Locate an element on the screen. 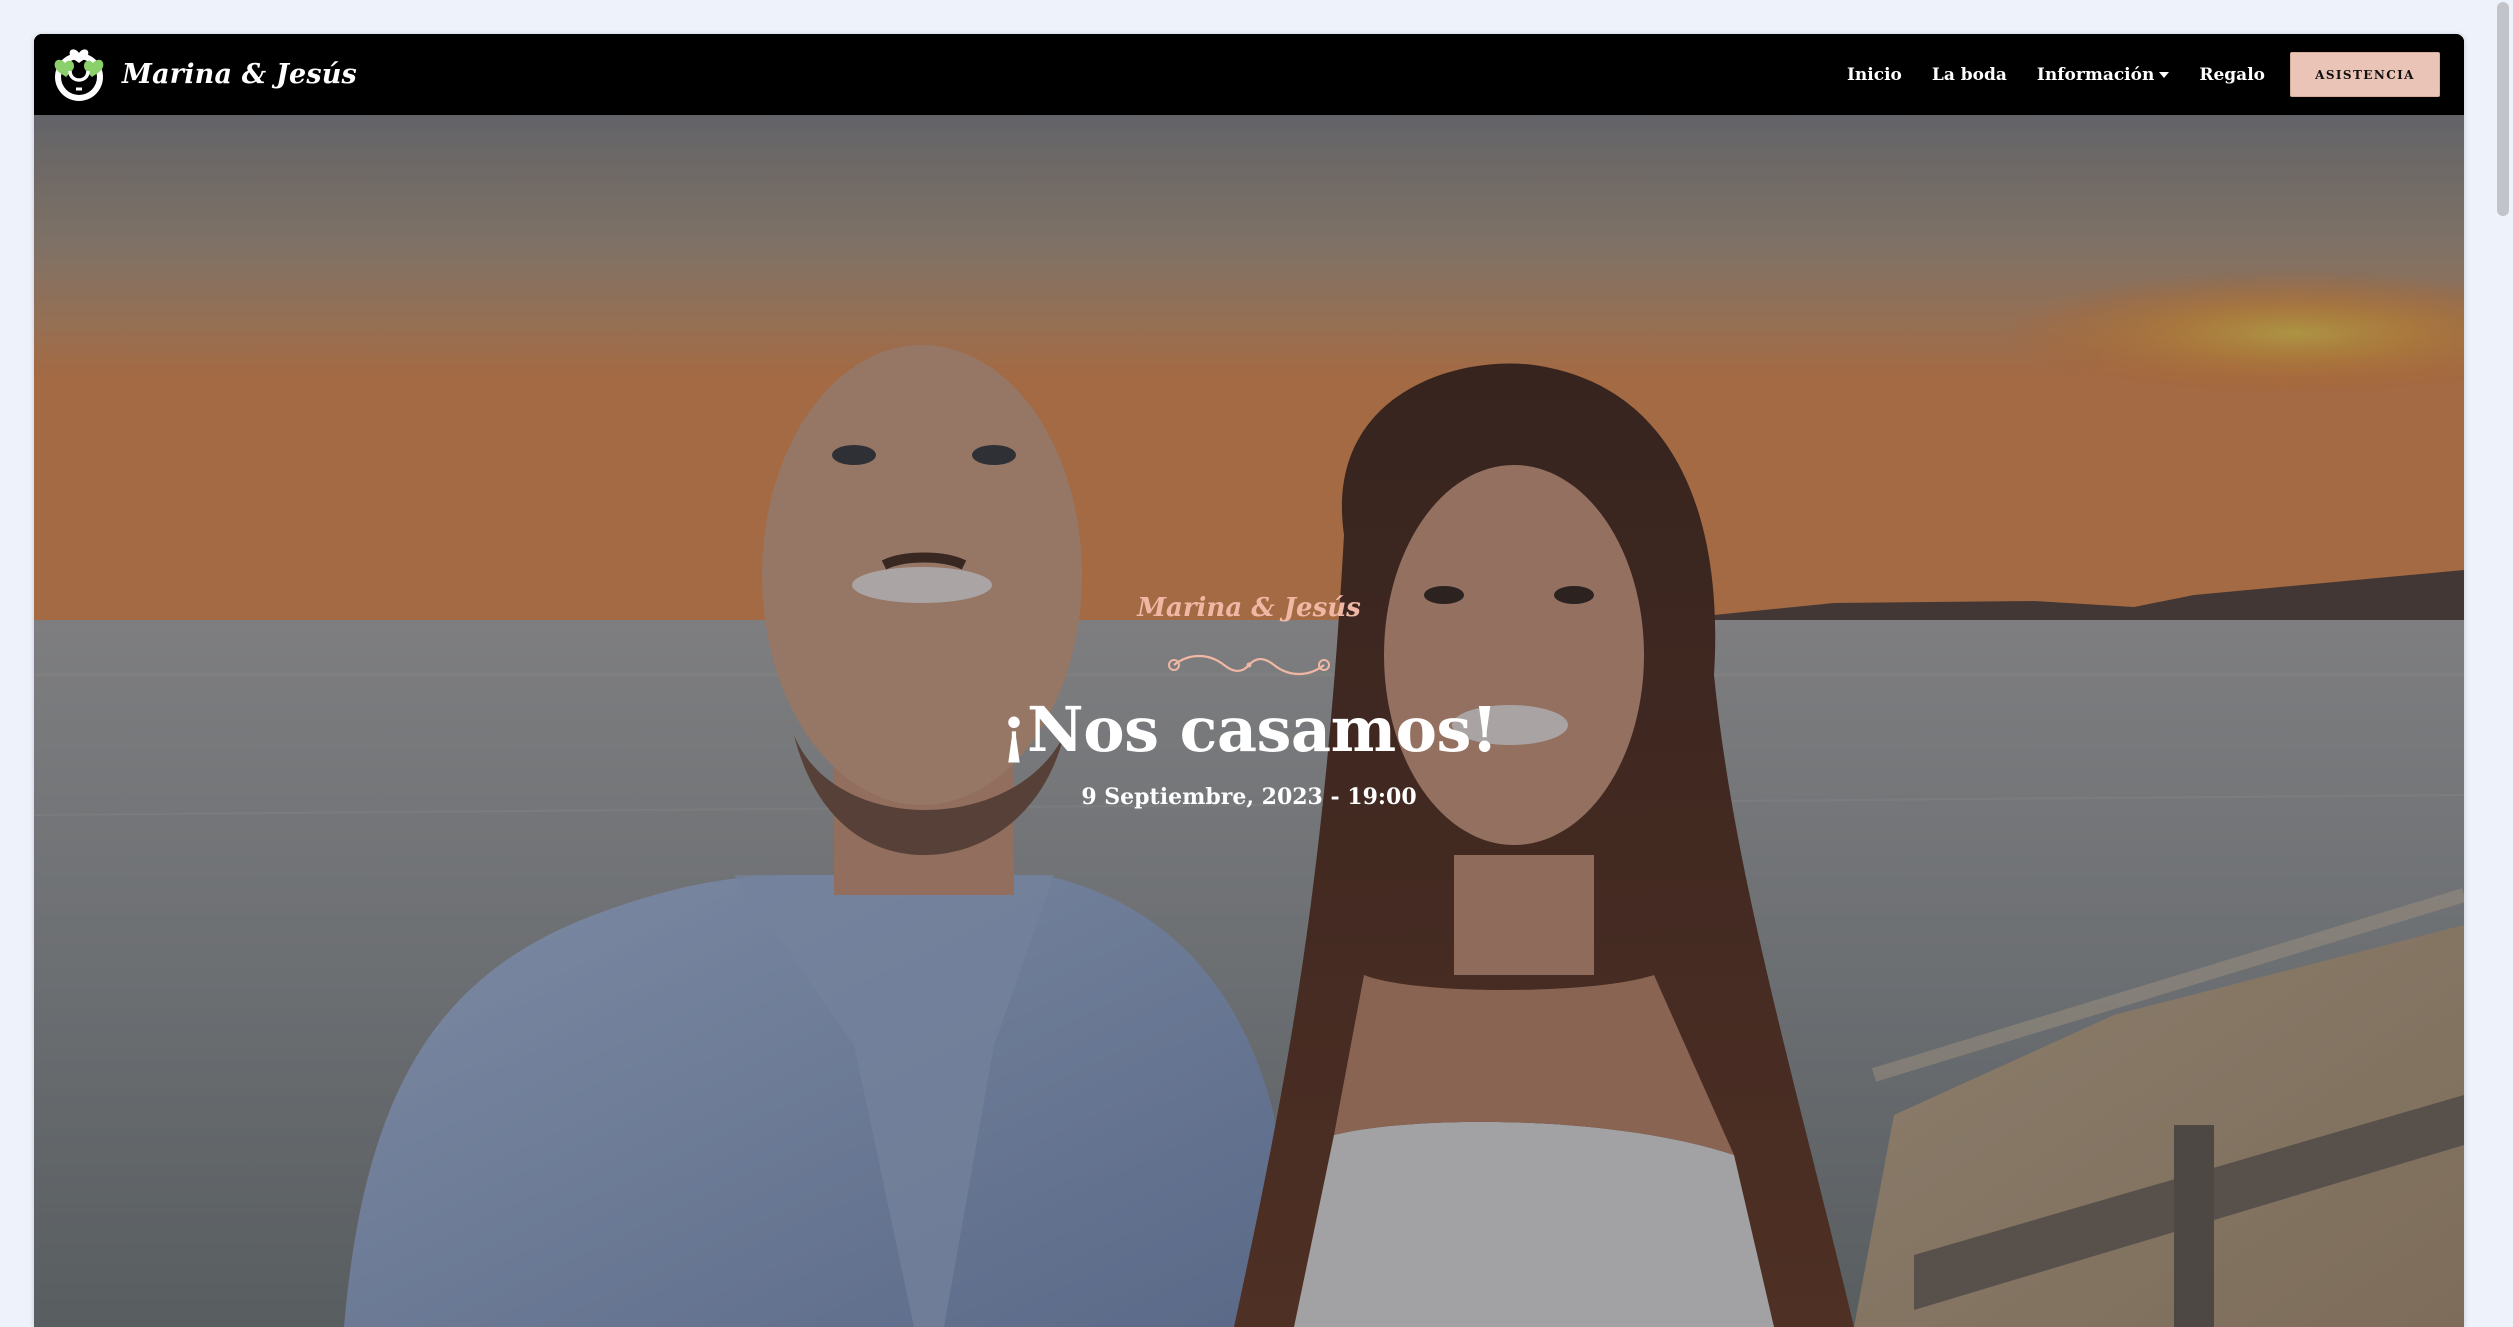  asistencia-button: ASISTENCIA is located at coordinates (2365, 74).